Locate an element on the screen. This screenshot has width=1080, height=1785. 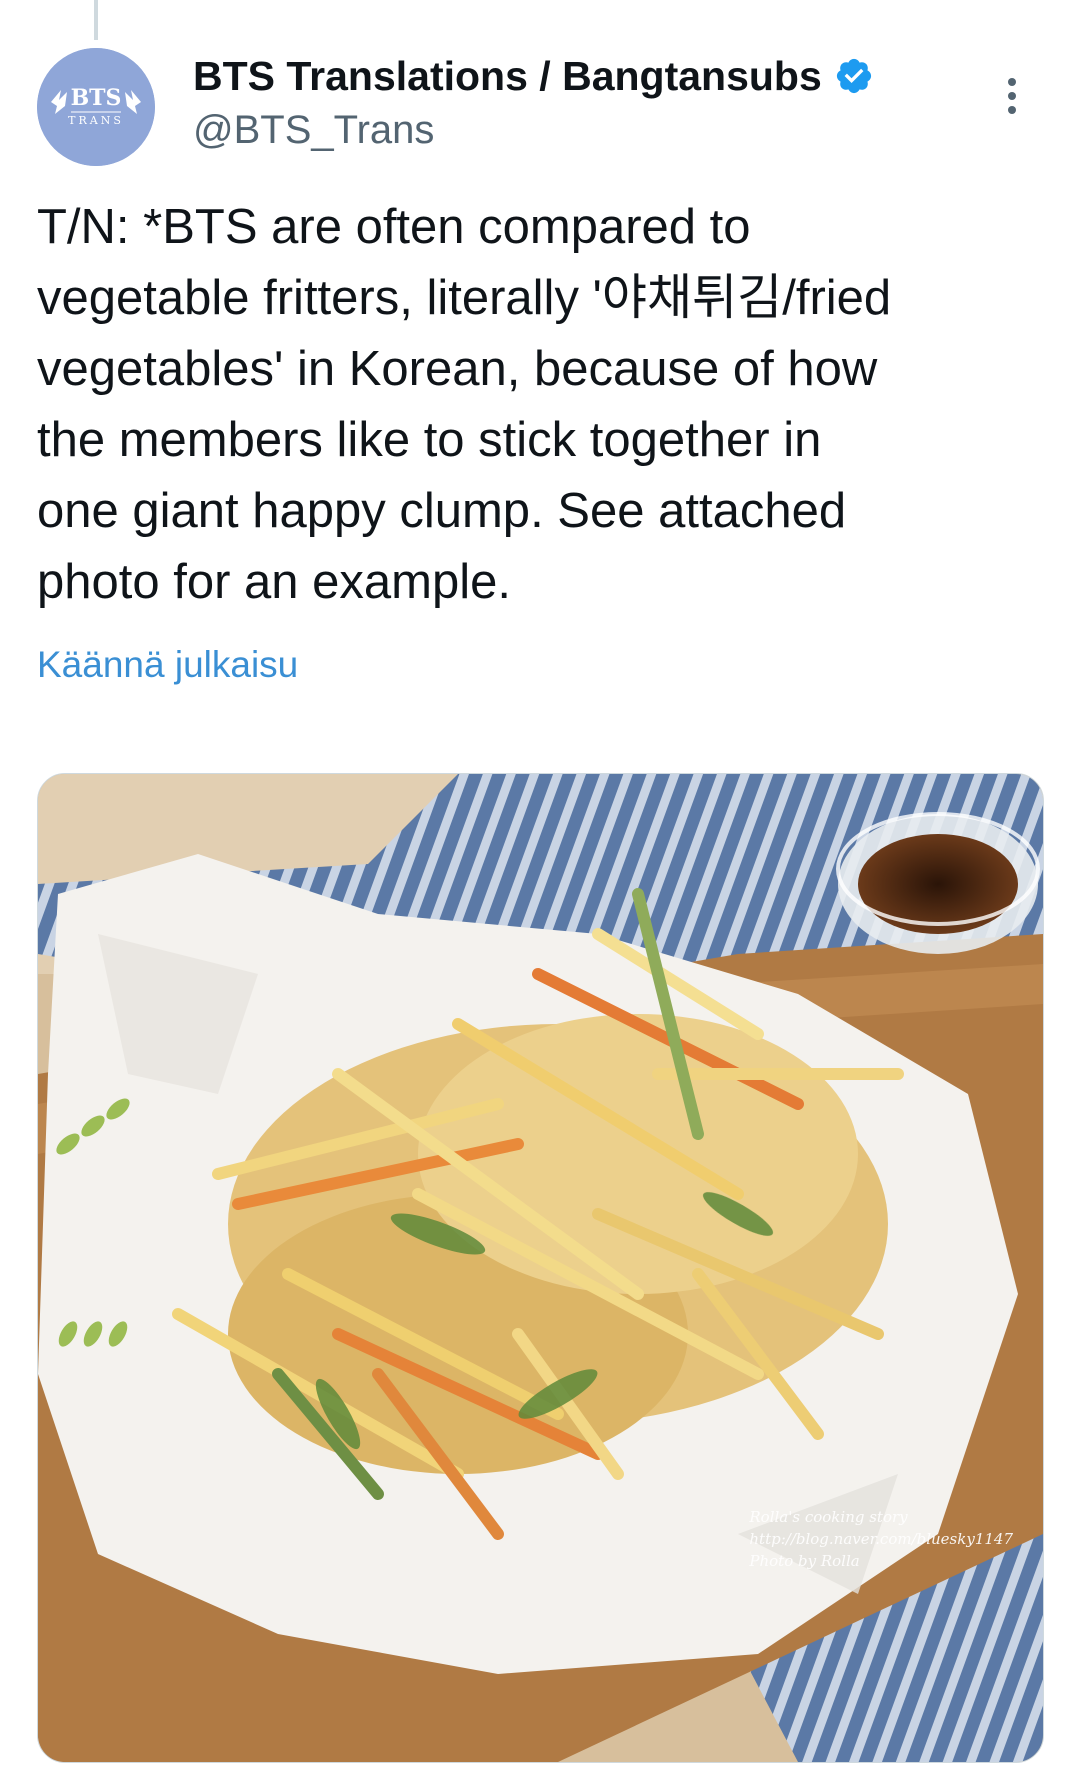
watermark-line-2: http://blog.naver.com/bluesky1147 is located at coordinates (881, 1539).